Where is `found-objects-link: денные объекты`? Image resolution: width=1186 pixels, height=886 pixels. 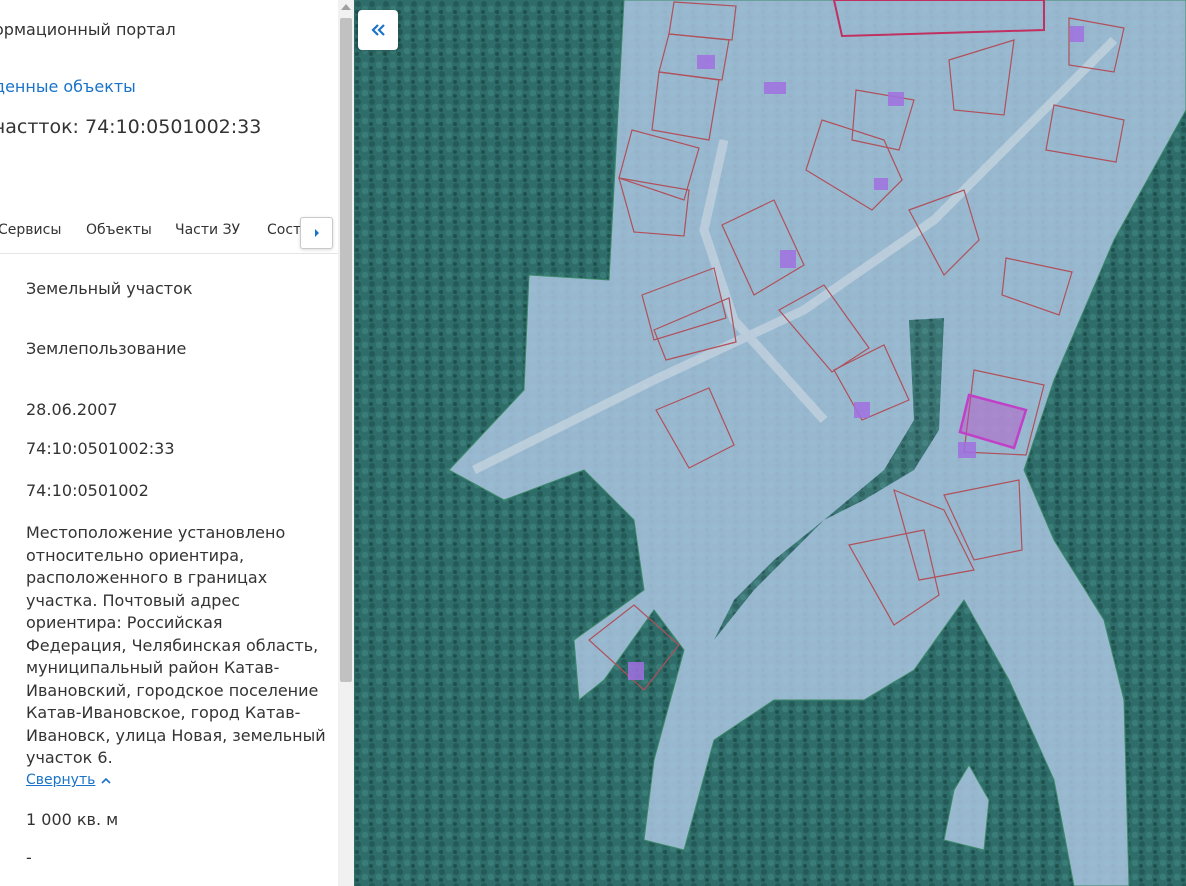
found-objects-link: денные объекты is located at coordinates (68, 86).